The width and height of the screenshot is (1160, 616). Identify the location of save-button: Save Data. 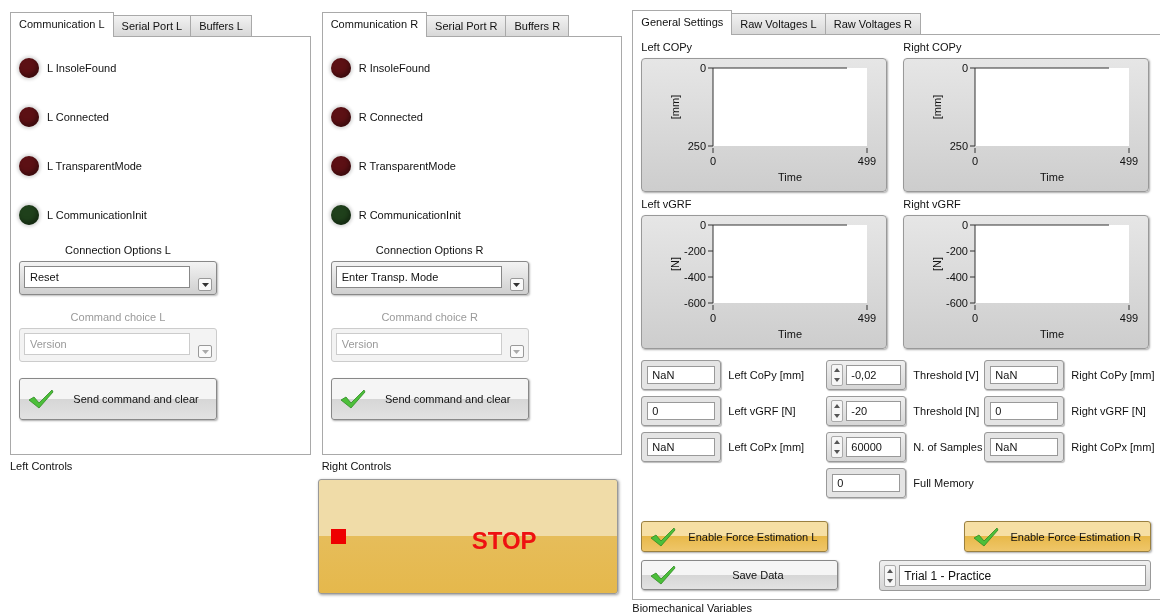
(740, 575).